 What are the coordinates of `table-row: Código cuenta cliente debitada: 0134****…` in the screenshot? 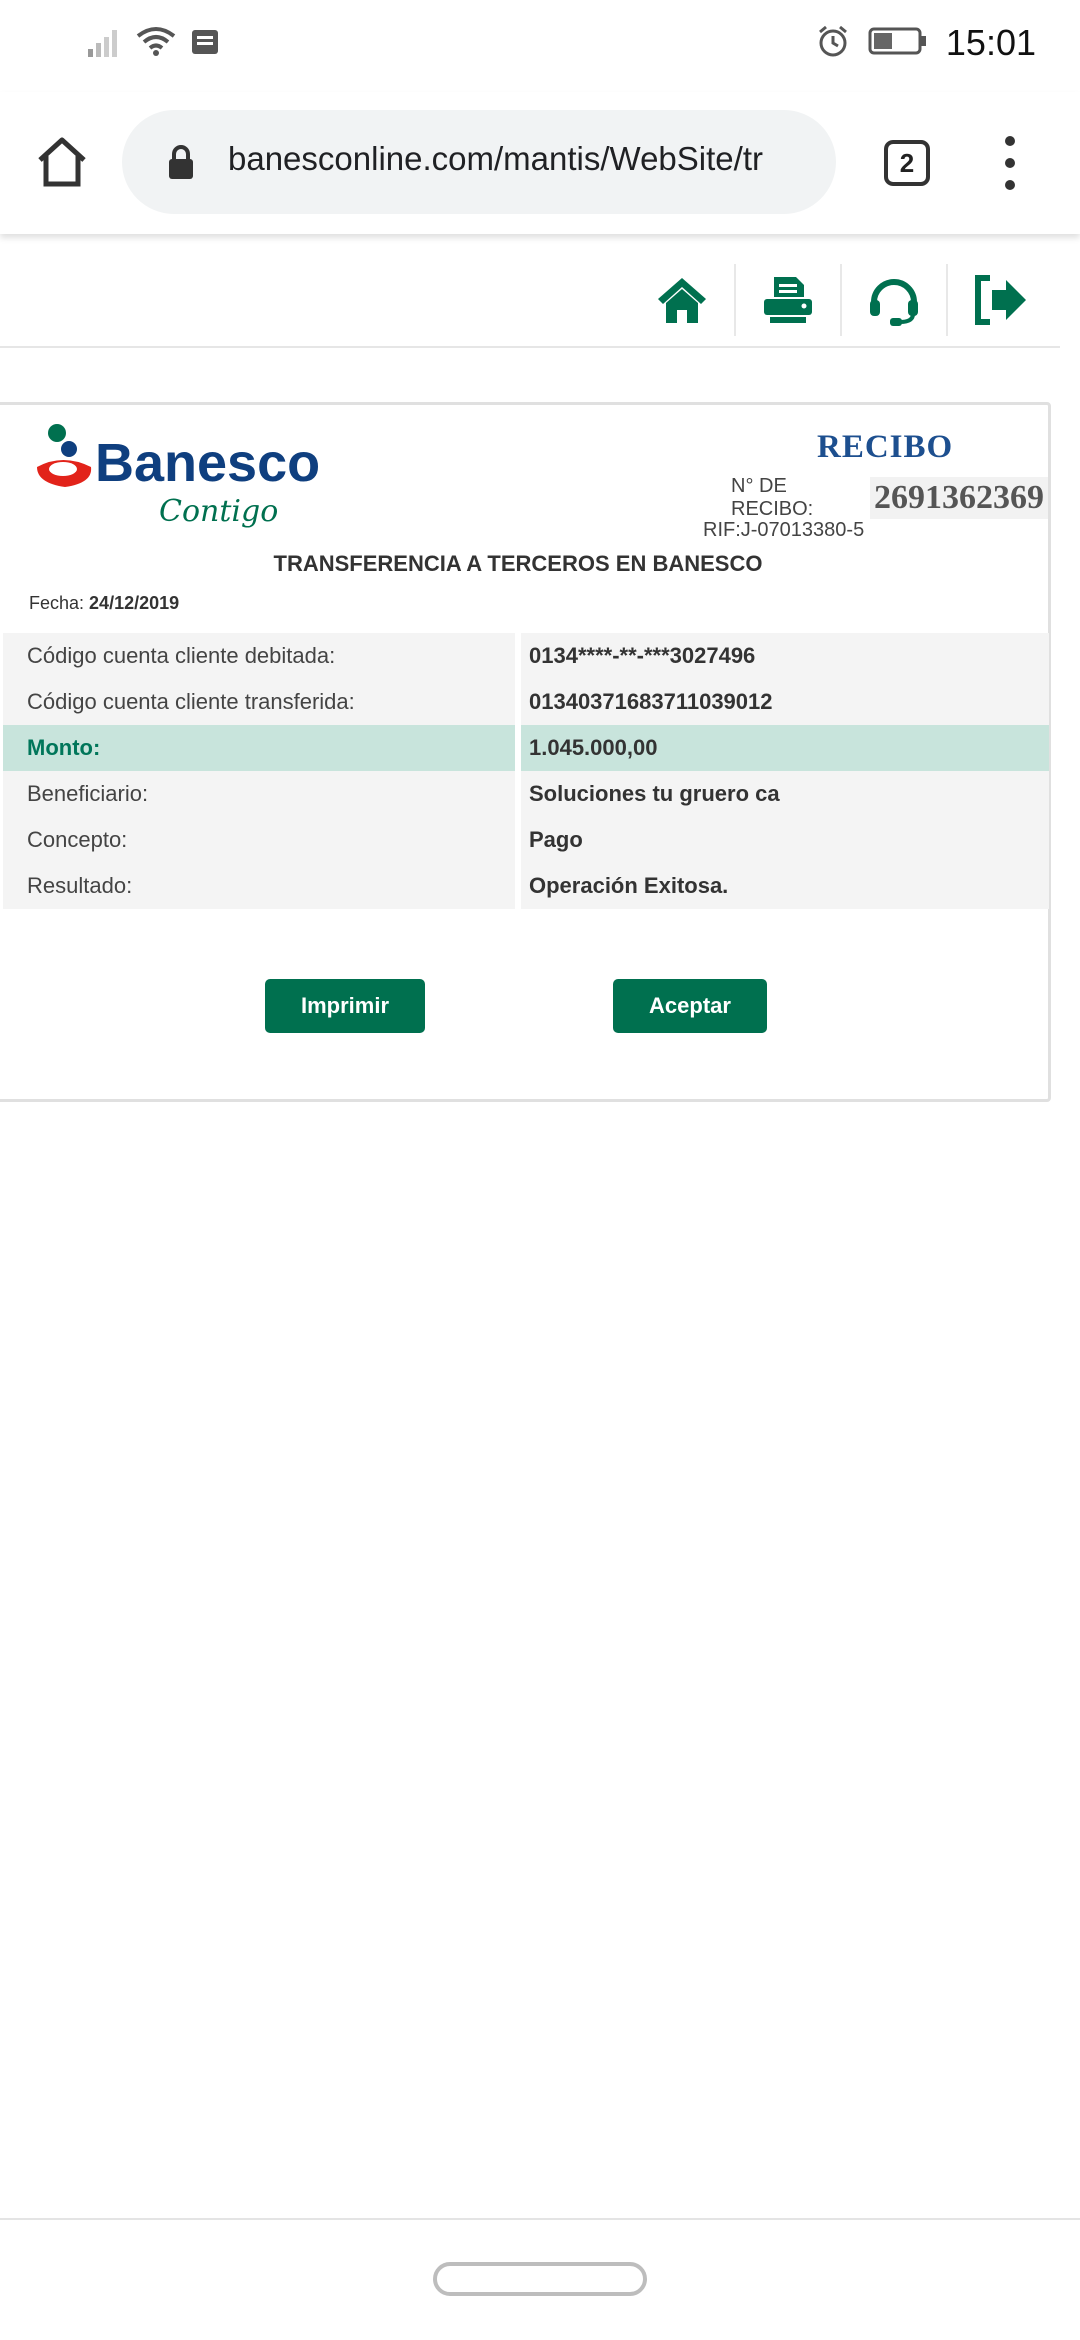 It's located at (526, 656).